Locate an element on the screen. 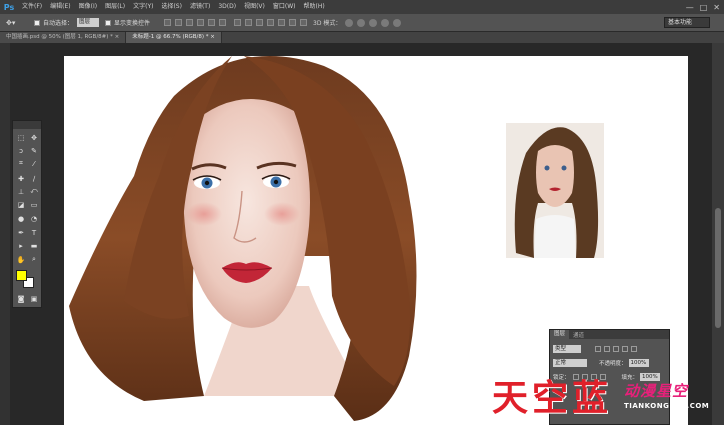 This screenshot has width=724, height=425. watermark-subtitle: 动漫星空 is located at coordinates (656, 391).